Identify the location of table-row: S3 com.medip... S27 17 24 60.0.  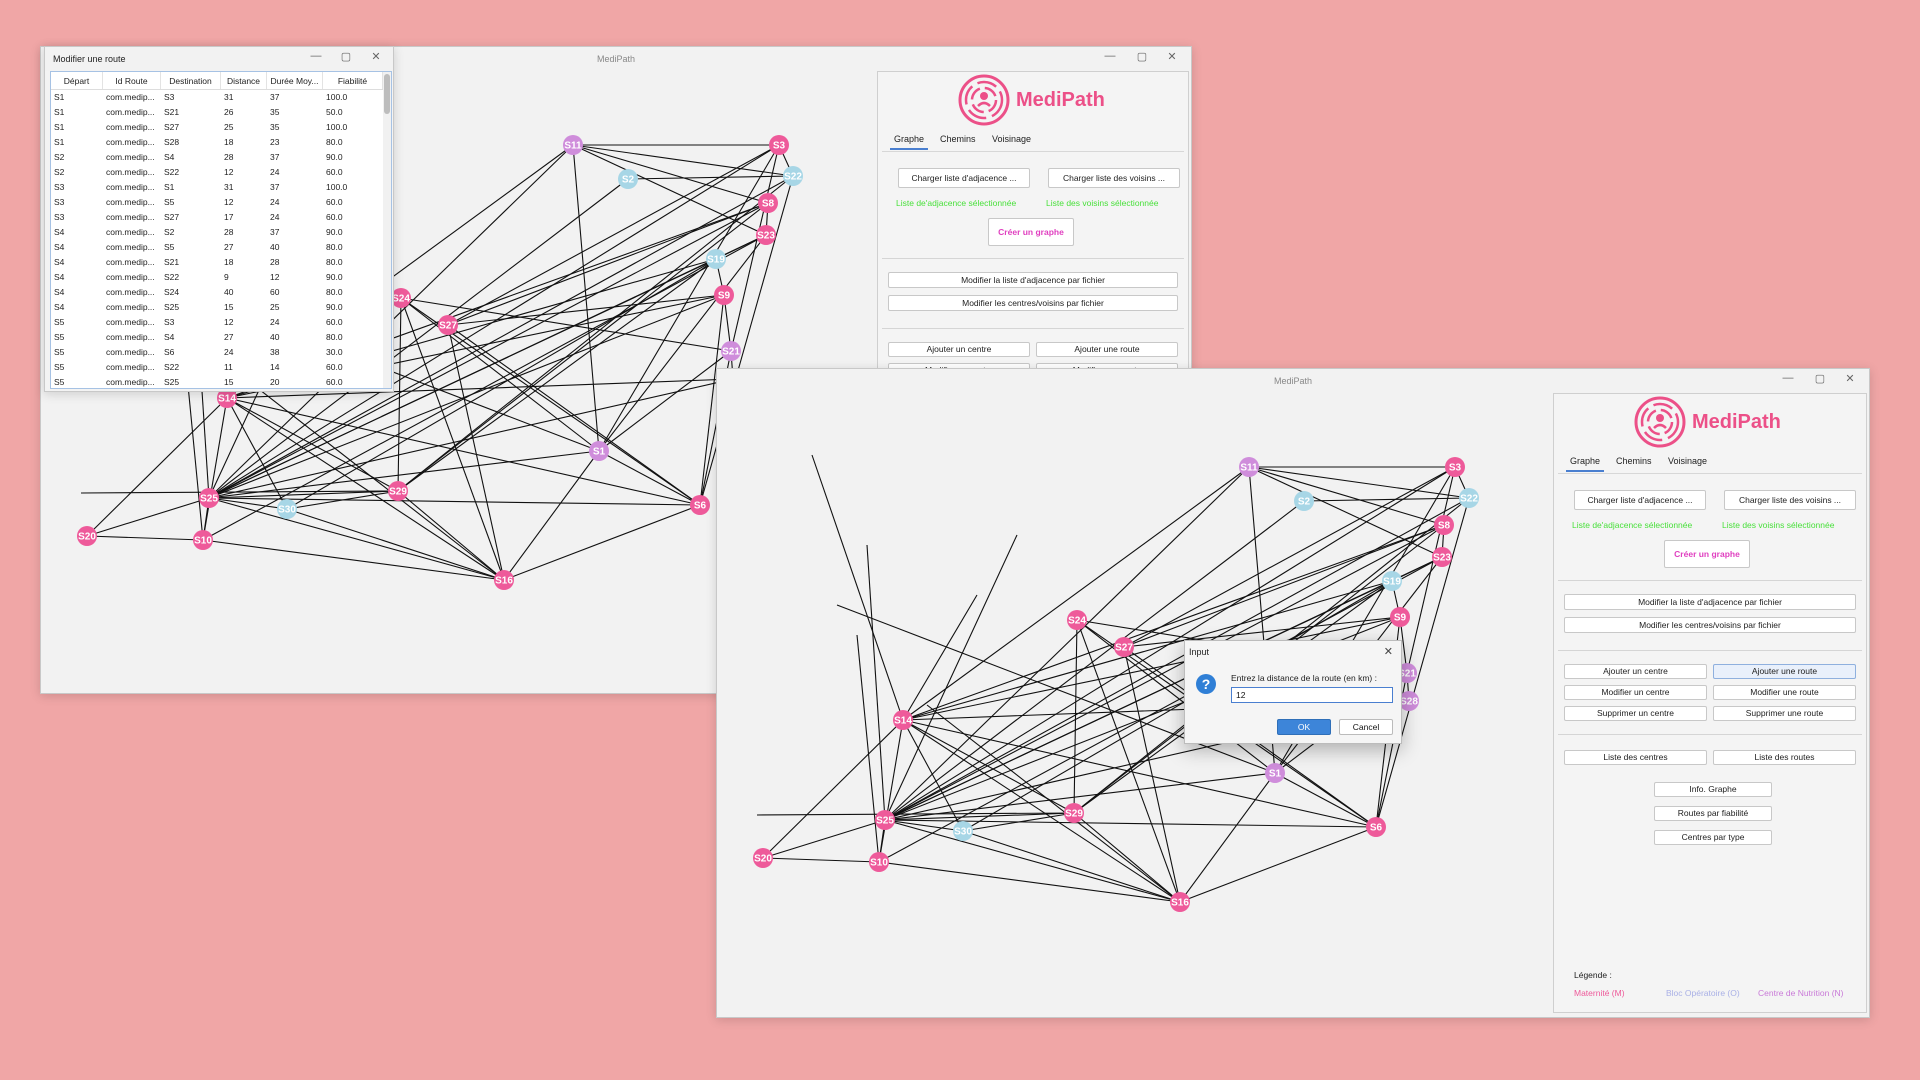
(221, 217).